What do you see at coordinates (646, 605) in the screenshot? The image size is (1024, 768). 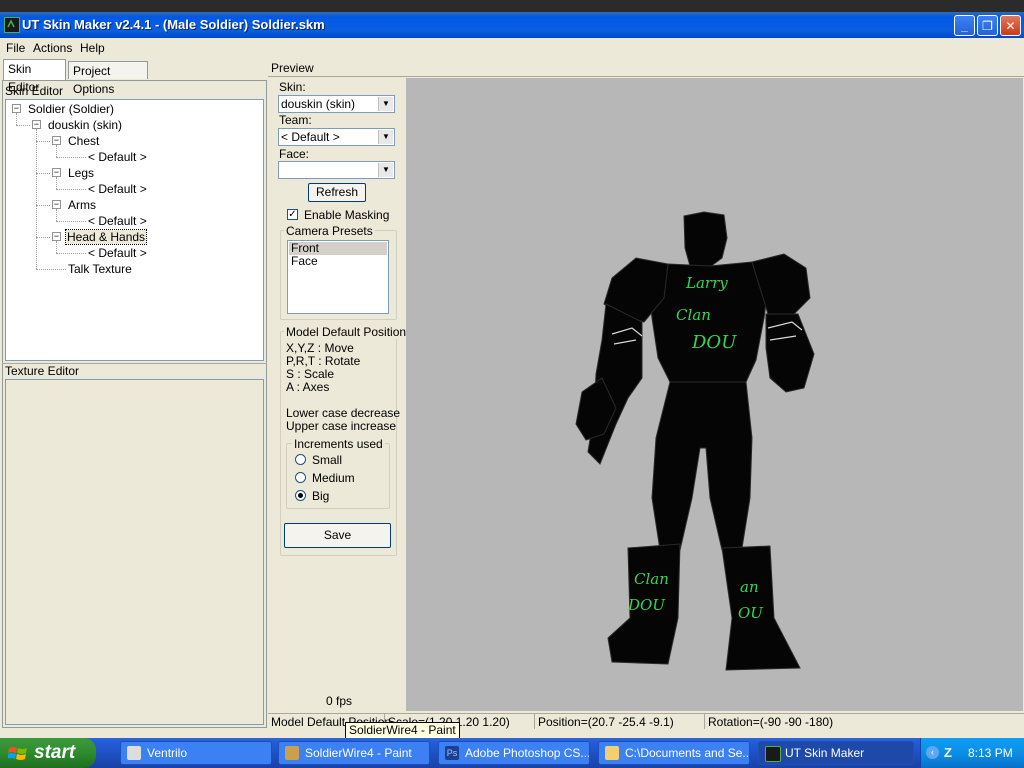 I see `model-text-boot-dou: DOU` at bounding box center [646, 605].